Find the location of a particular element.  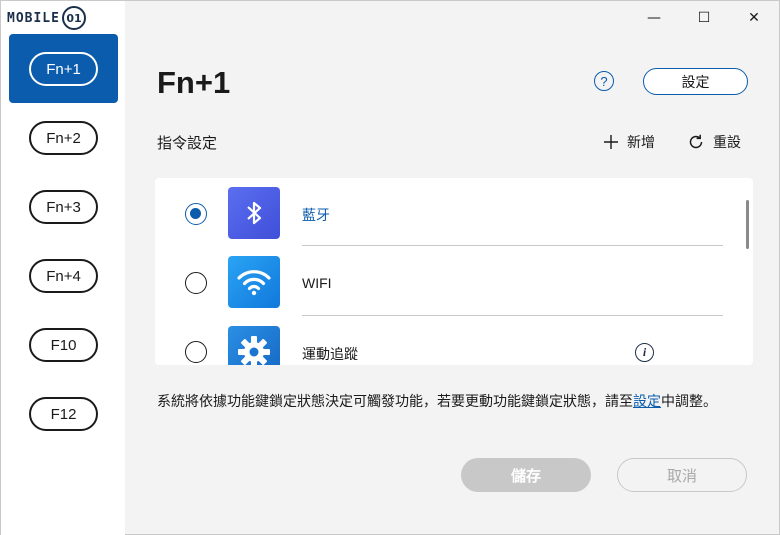

logo-text: MOBILE is located at coordinates (33, 18).